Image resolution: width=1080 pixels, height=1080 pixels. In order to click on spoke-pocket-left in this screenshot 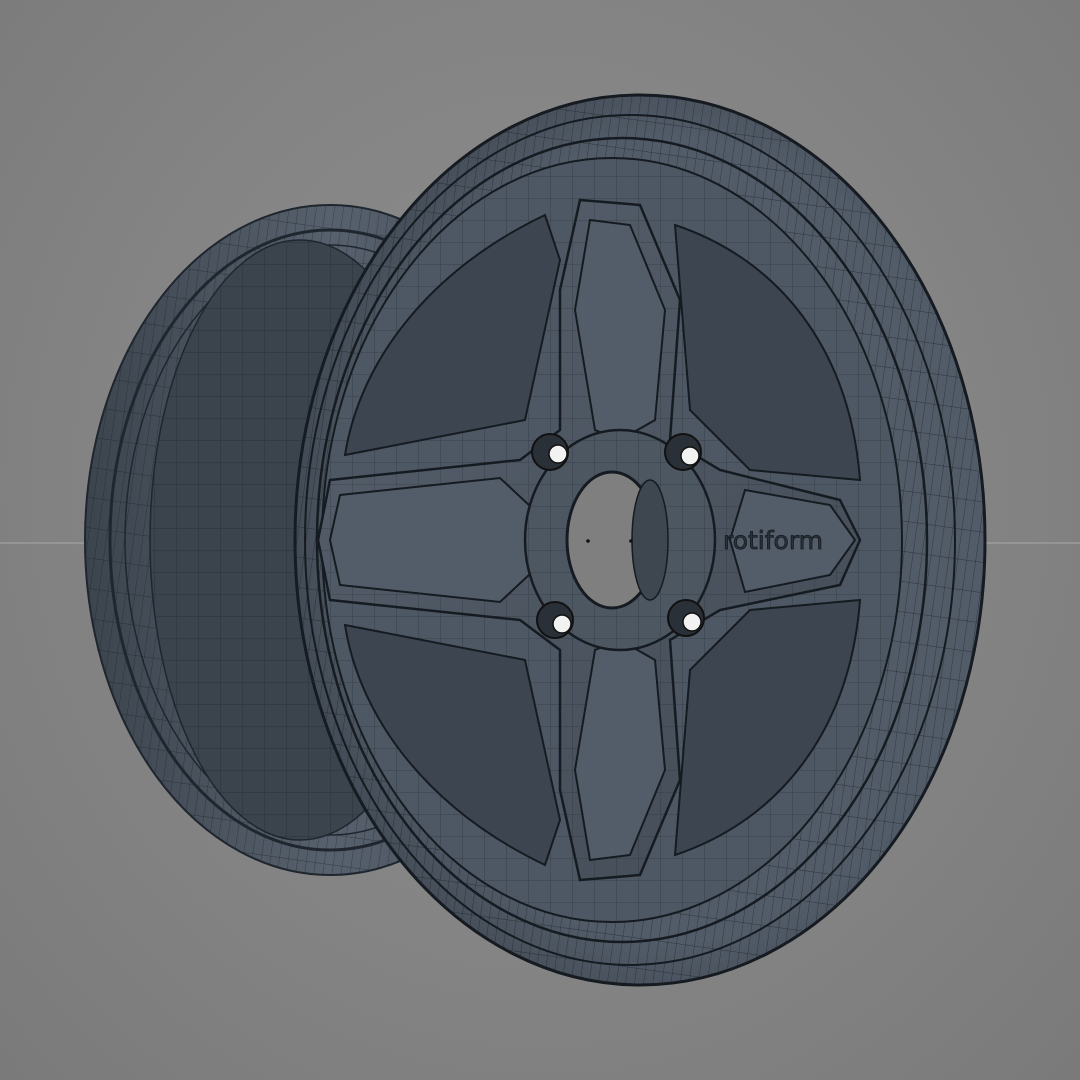, I will do `click(437, 540)`.